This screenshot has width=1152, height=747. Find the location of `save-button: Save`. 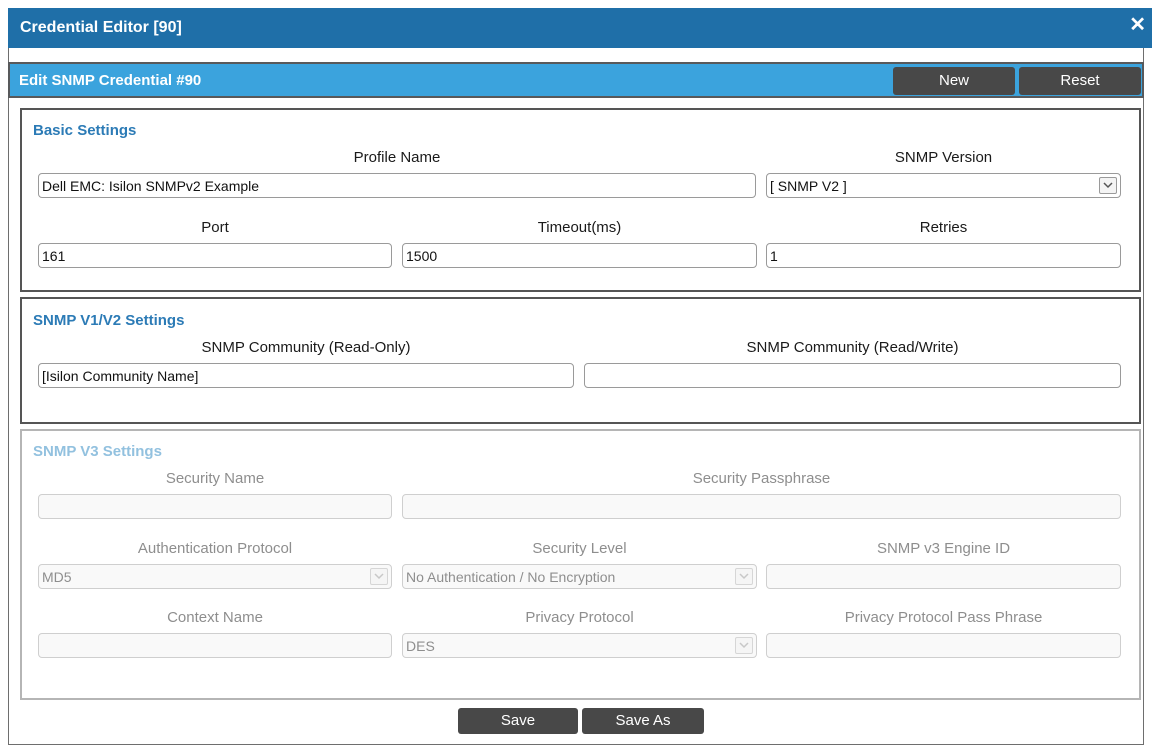

save-button: Save is located at coordinates (518, 721).